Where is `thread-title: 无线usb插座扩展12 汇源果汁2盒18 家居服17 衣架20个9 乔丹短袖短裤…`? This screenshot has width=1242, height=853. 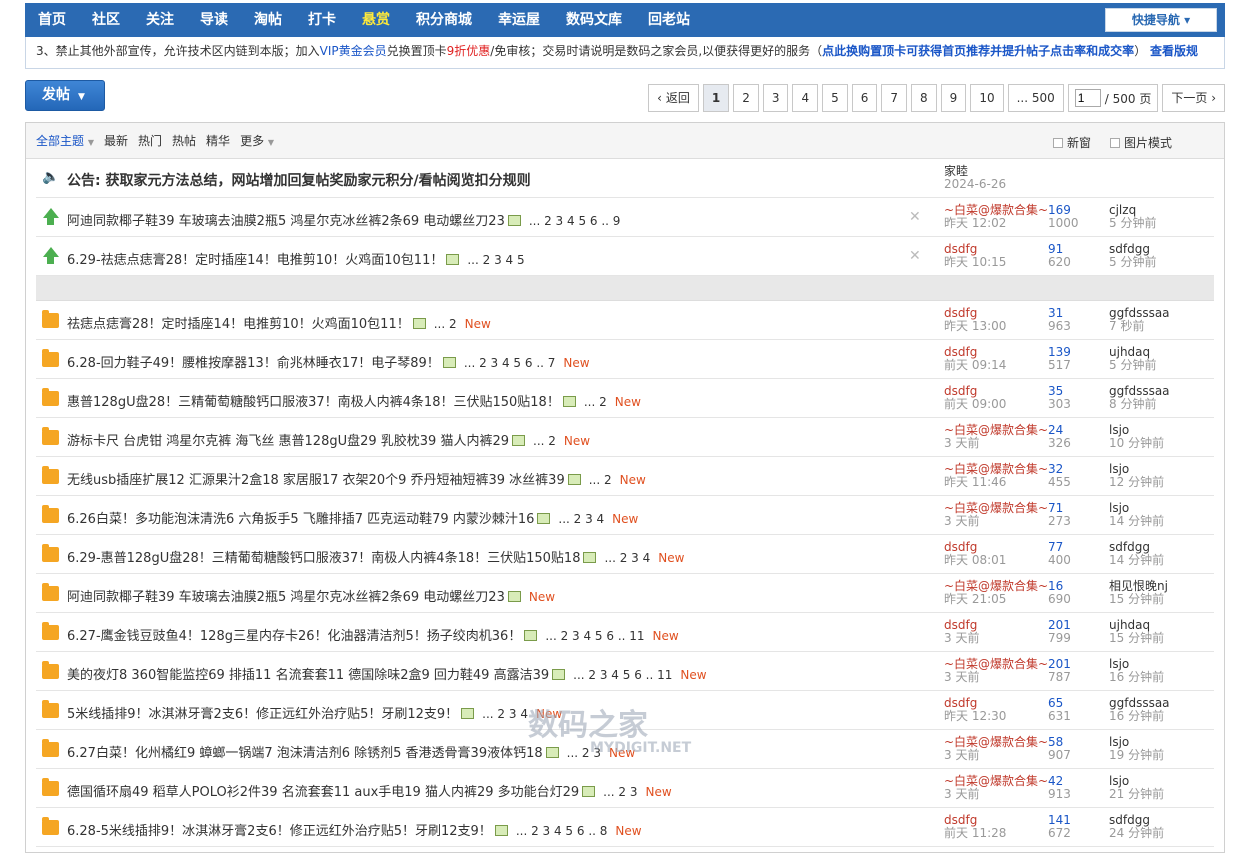
thread-title: 无线usb插座扩展12 汇源果汁2盒18 家居服17 衣架20个9 乔丹短袖短裤… is located at coordinates (356, 478).